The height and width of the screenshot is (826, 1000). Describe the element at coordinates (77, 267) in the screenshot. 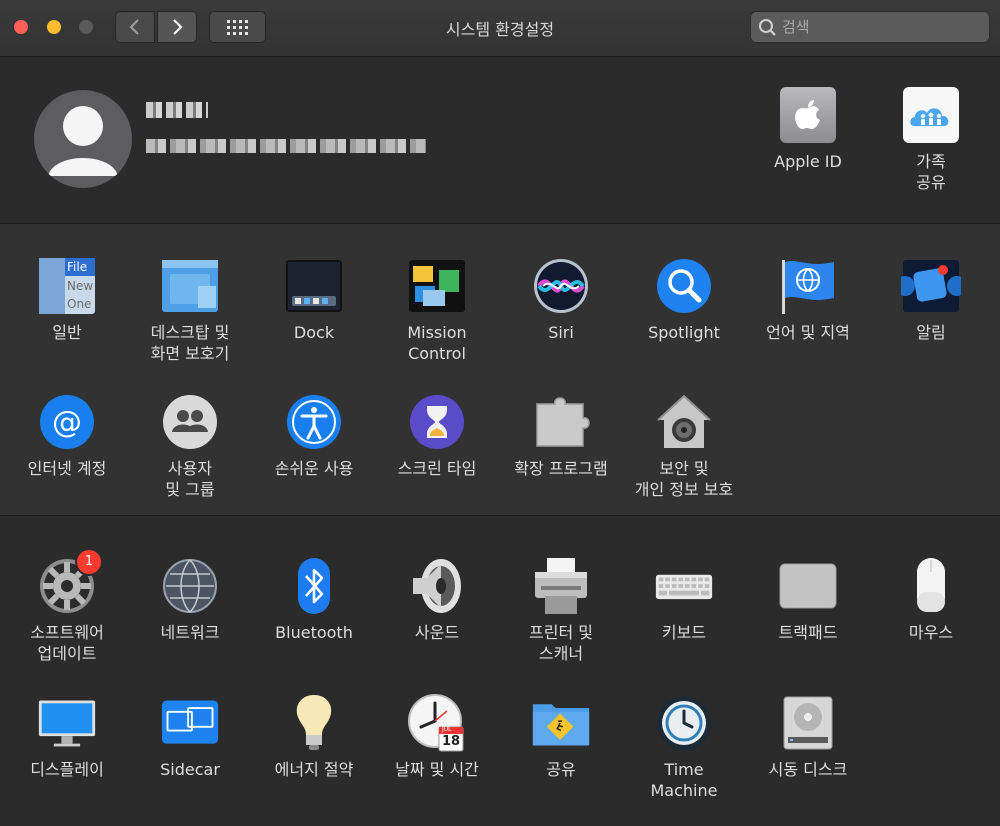

I see `svg-text: File` at that location.